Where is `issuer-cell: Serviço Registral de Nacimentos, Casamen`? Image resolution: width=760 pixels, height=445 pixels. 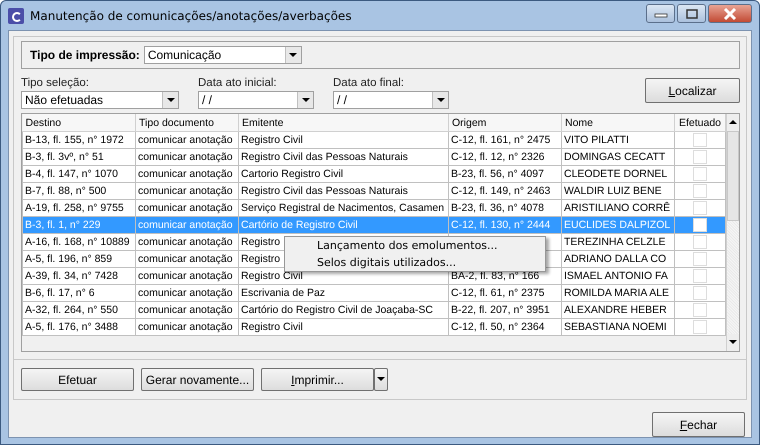
issuer-cell: Serviço Registral de Nacimentos, Casamen is located at coordinates (343, 208).